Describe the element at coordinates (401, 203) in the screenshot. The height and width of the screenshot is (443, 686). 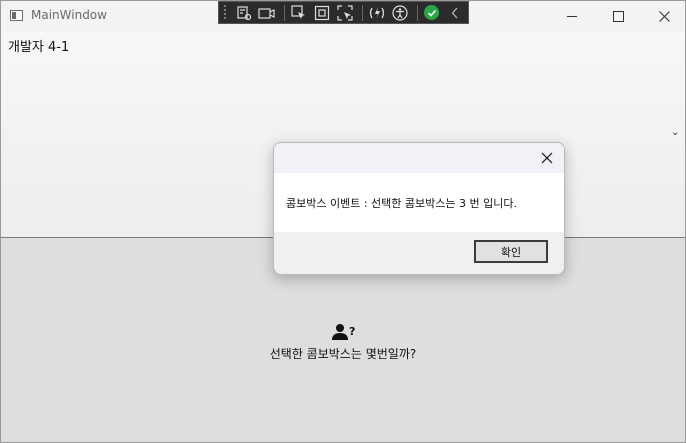
I see `message-text: 콤보박스 이벤트 : 선택한 콤보박스는 3 번 입니다.` at that location.